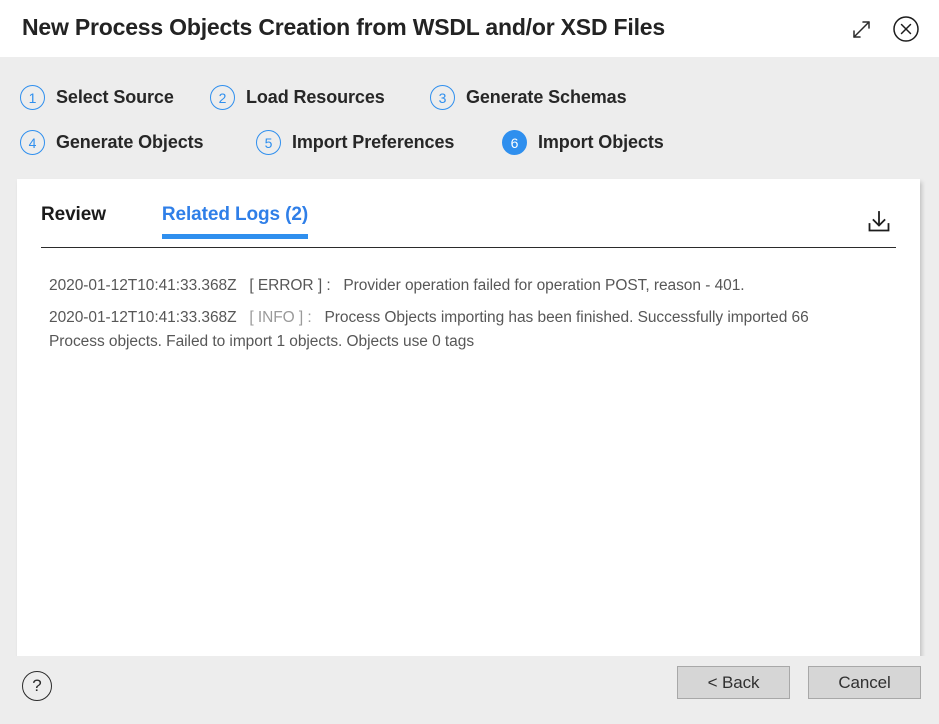 This screenshot has width=939, height=724. What do you see at coordinates (546, 97) in the screenshot?
I see `wizard-step-3-label: Generate Schemas` at bounding box center [546, 97].